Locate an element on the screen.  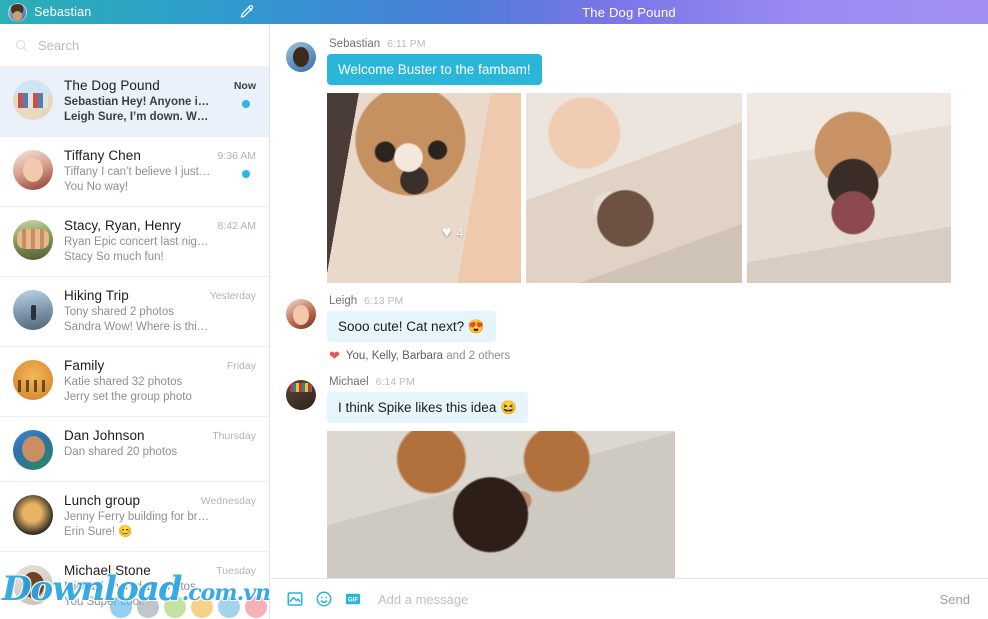
conversation-timestamp: Thursday is located at coordinates (234, 436).